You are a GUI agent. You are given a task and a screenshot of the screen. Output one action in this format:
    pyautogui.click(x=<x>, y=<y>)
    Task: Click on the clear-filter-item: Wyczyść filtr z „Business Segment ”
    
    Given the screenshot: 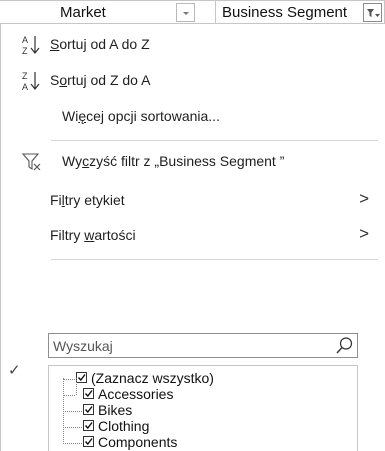 What is the action you would take?
    pyautogui.click(x=193, y=162)
    